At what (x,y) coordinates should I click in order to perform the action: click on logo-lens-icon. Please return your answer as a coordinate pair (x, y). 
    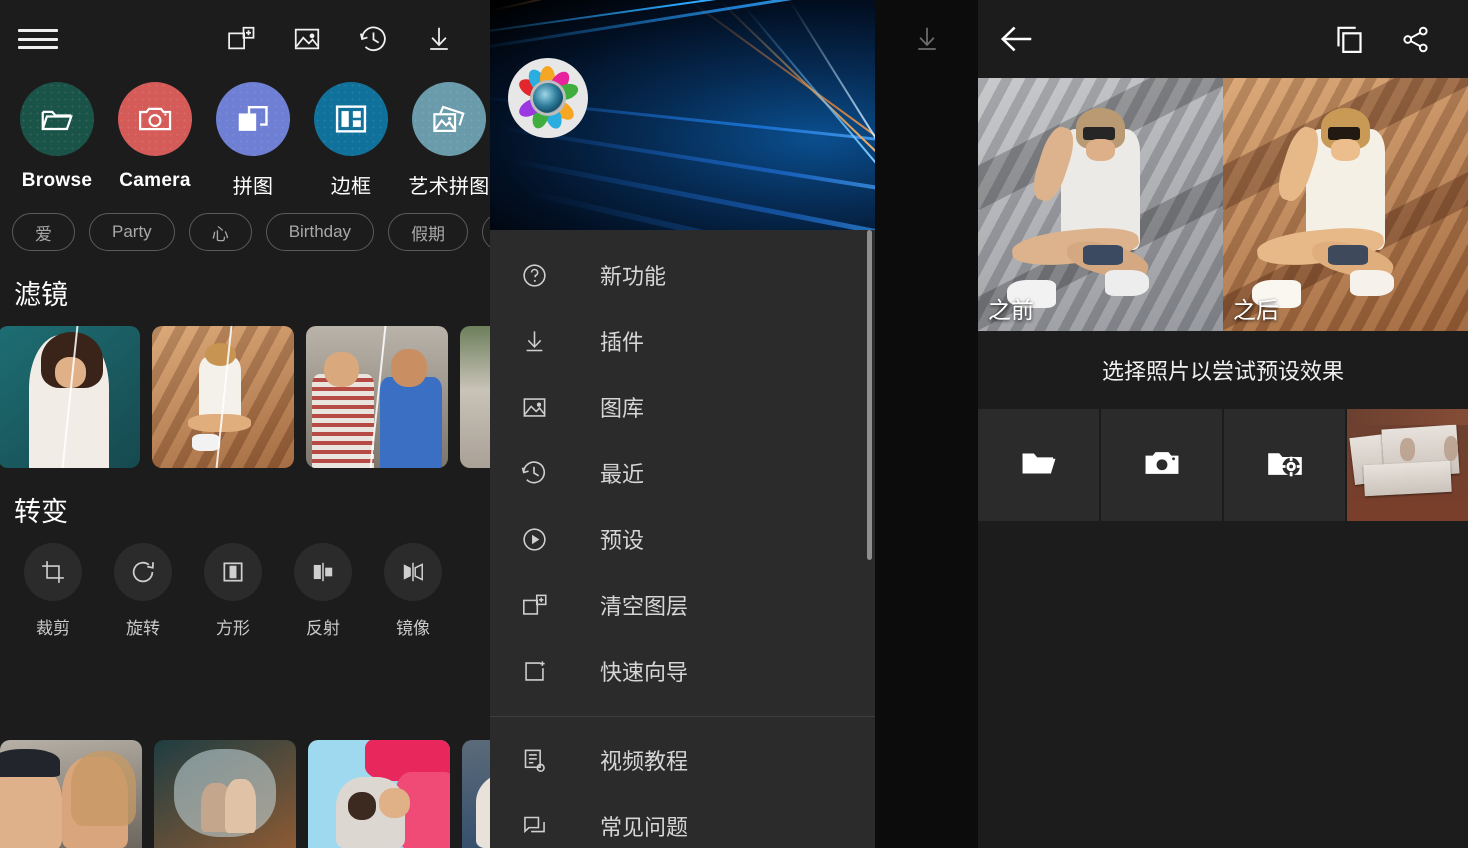
    Looking at the image, I should click on (548, 98).